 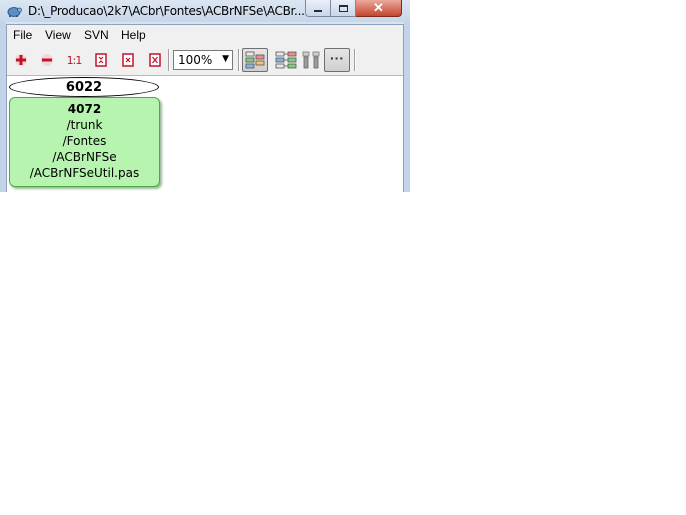 I want to click on tree-layout-icon, so click(x=286, y=60).